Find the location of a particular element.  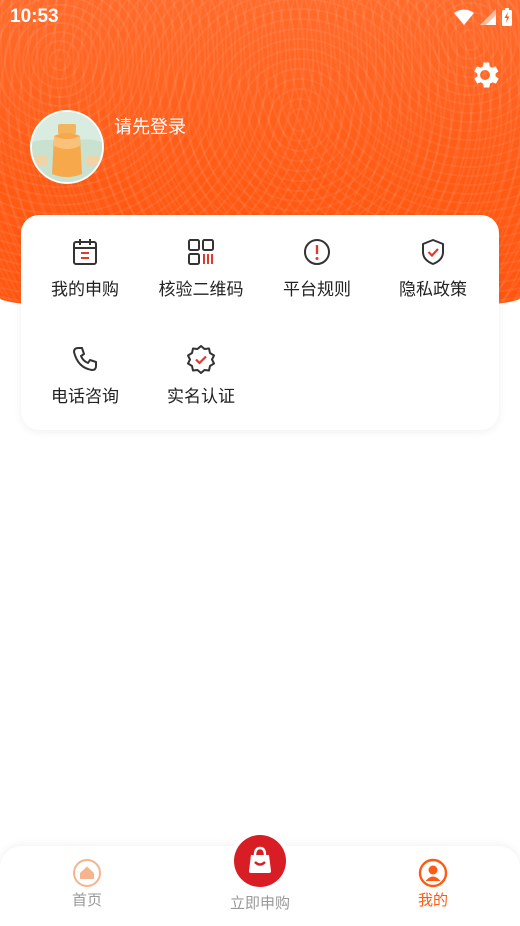

avatar-image is located at coordinates (67, 147).